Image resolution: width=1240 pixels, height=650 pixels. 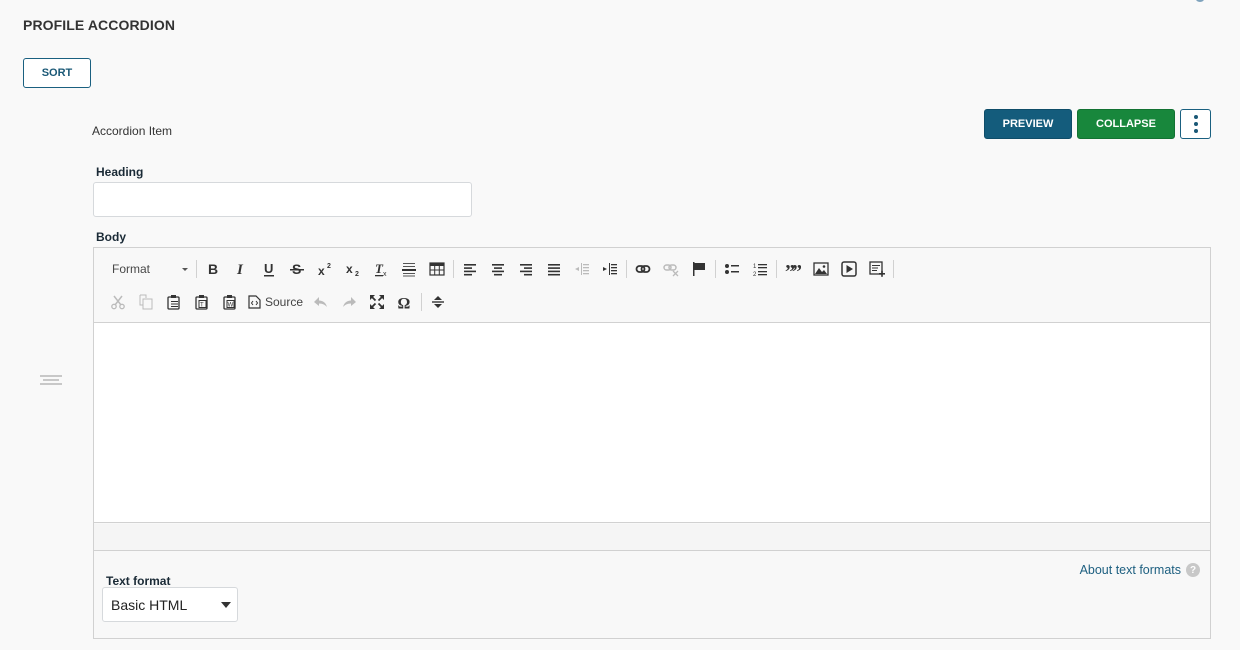 I want to click on justify-button, so click(x=554, y=269).